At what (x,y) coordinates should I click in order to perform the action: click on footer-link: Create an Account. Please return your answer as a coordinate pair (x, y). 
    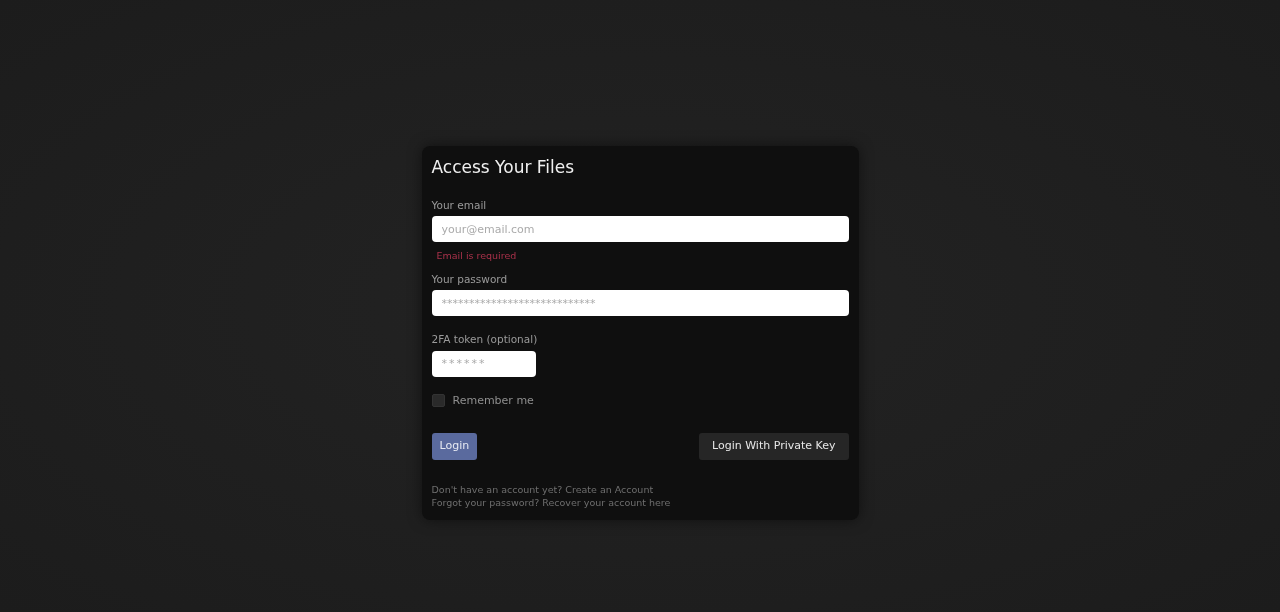
    Looking at the image, I should click on (609, 490).